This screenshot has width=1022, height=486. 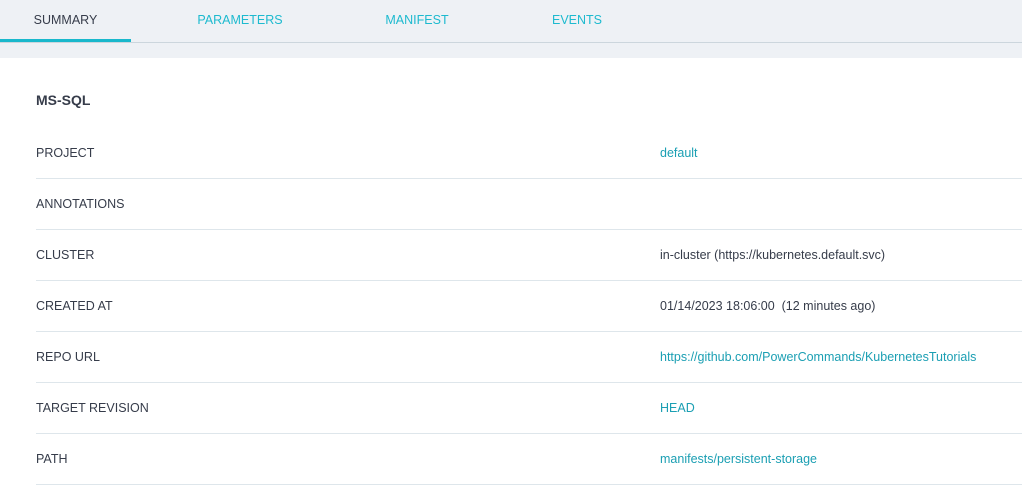 I want to click on path-link: manifests/persistent-storage, so click(x=738, y=459).